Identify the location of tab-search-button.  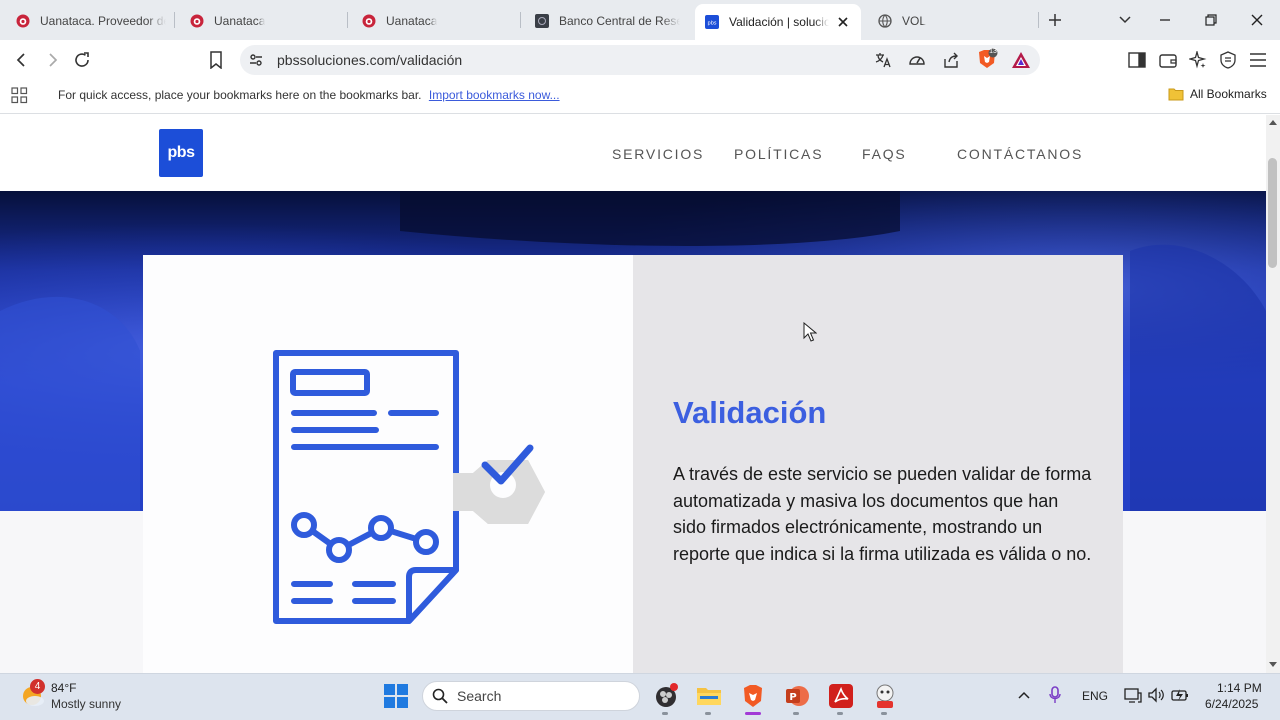
(1125, 20).